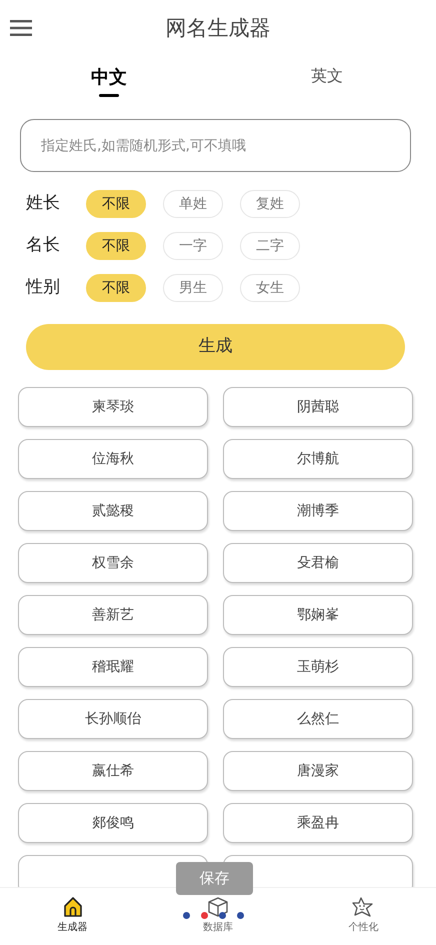 Image resolution: width=436 pixels, height=945 pixels. Describe the element at coordinates (318, 407) in the screenshot. I see `name-card: 阴茜聪` at that location.